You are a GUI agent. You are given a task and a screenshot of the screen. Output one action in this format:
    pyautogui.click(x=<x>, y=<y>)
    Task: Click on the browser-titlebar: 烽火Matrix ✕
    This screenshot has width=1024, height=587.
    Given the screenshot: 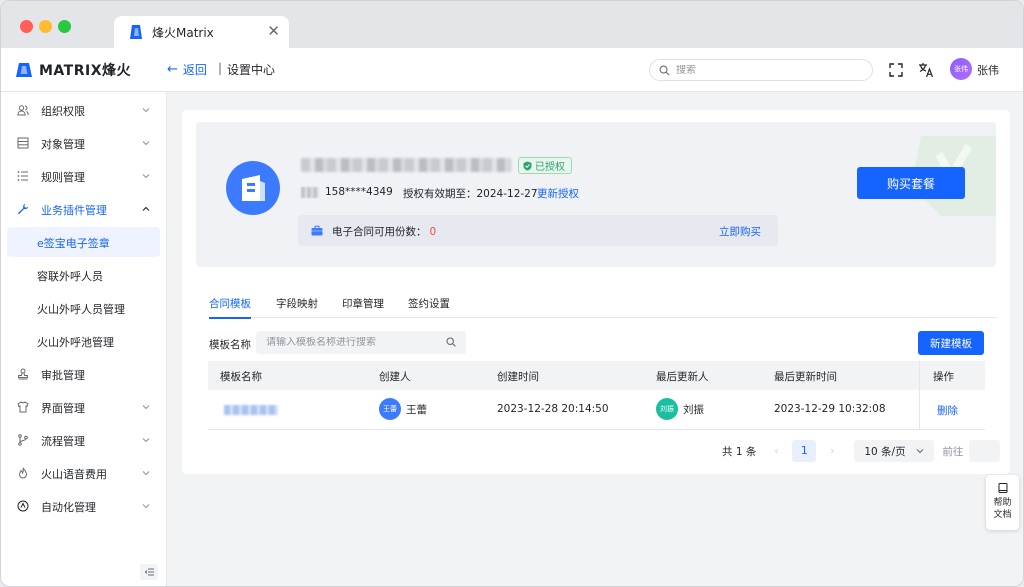 What is the action you would take?
    pyautogui.click(x=512, y=24)
    